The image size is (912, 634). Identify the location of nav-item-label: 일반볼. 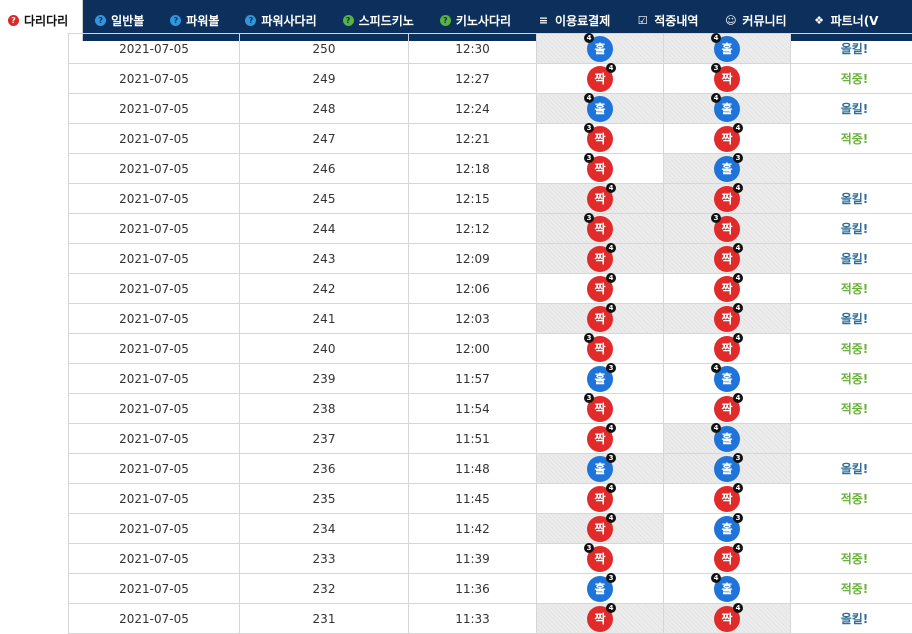
(127, 20).